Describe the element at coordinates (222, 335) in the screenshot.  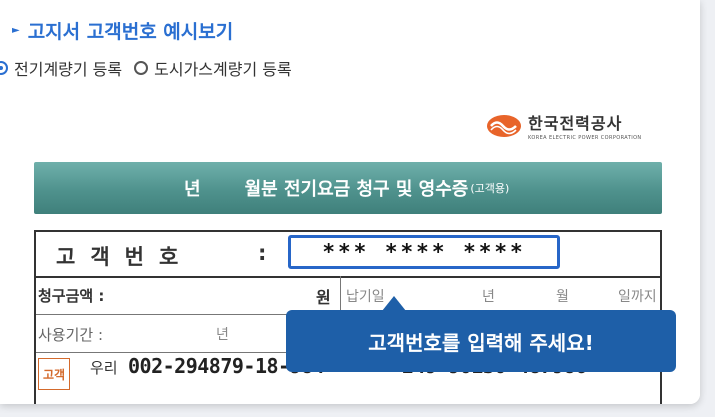
I see `period-year: 년` at that location.